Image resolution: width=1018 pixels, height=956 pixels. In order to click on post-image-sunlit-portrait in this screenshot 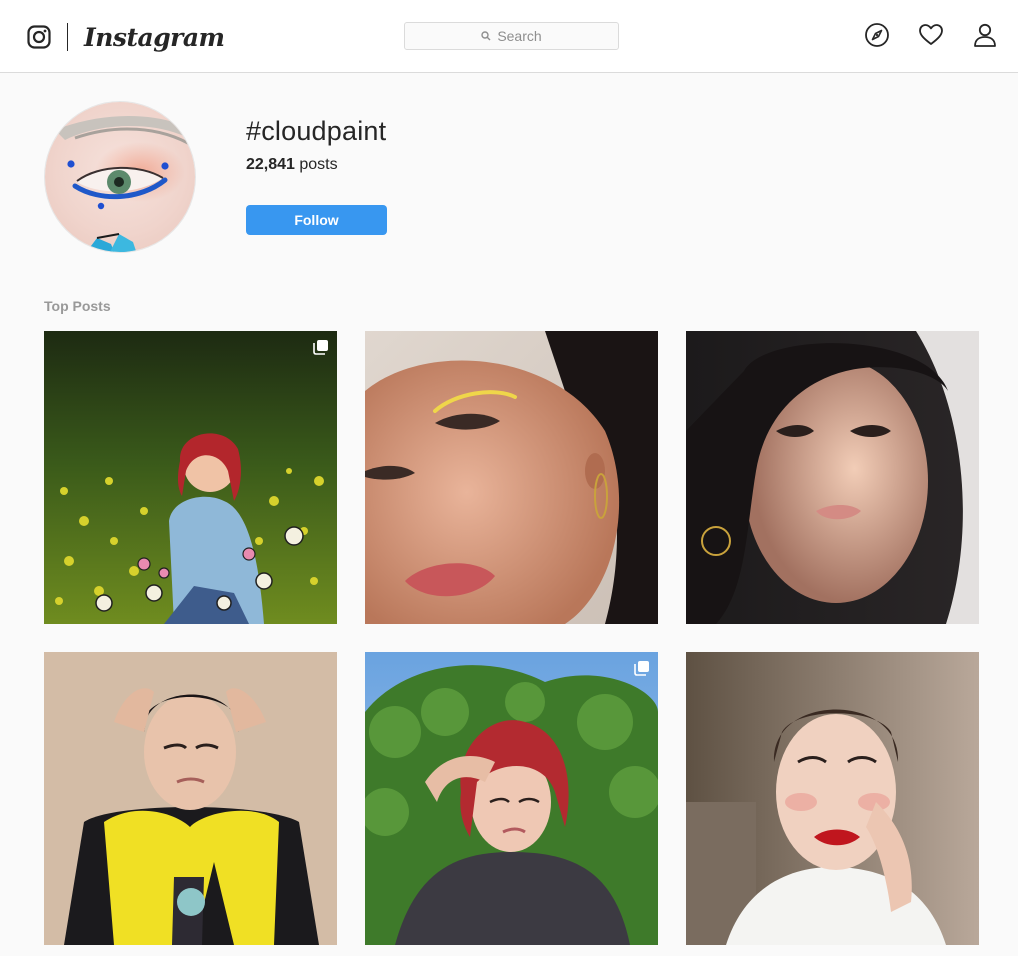, I will do `click(832, 477)`.